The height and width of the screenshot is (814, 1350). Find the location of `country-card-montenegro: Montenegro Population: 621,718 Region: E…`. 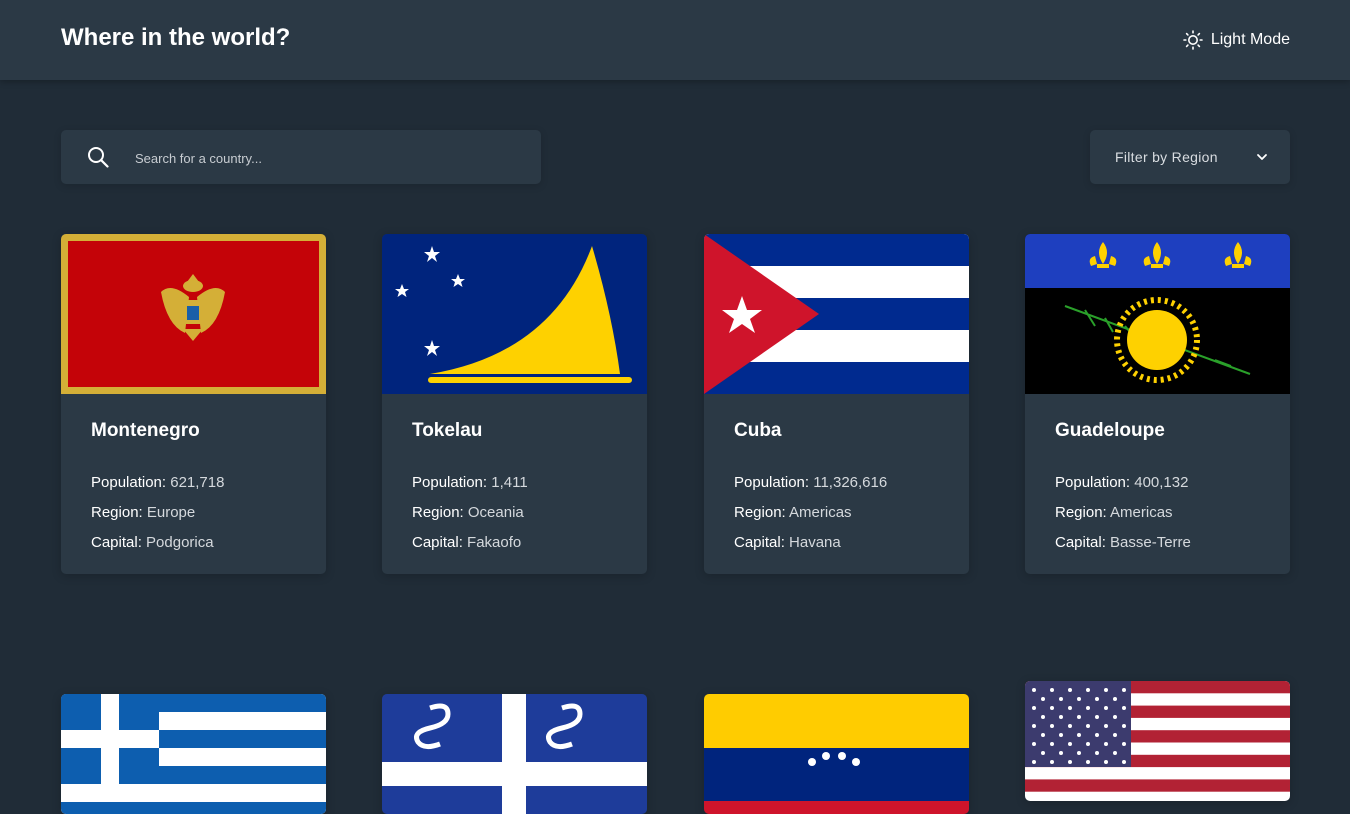

country-card-montenegro: Montenegro Population: 621,718 Region: E… is located at coordinates (193, 404).